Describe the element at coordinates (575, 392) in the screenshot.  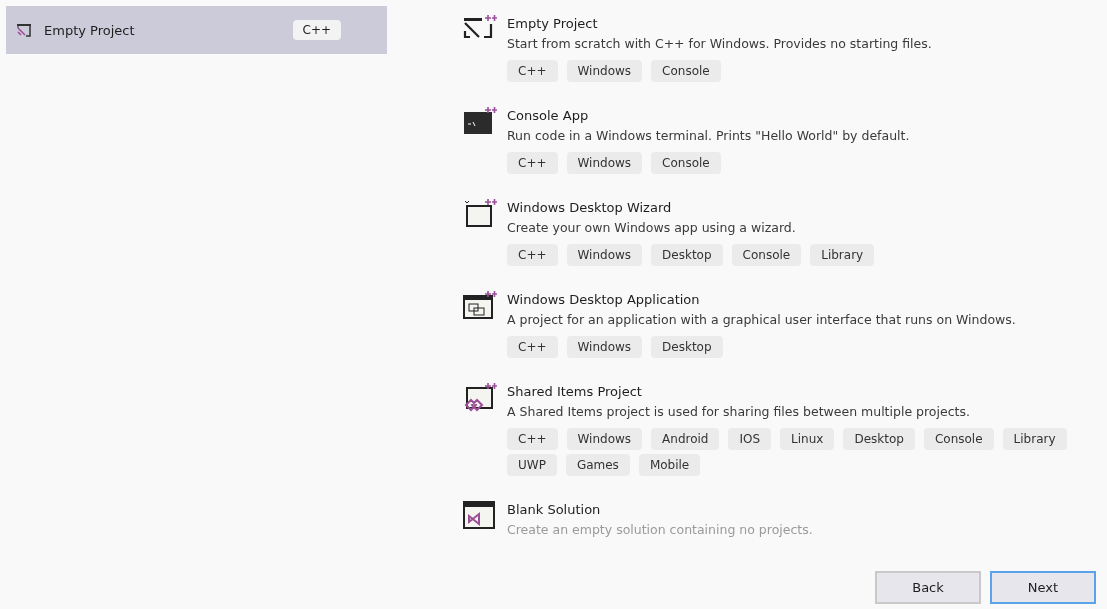
I see `template-title: Shared Items Project` at that location.